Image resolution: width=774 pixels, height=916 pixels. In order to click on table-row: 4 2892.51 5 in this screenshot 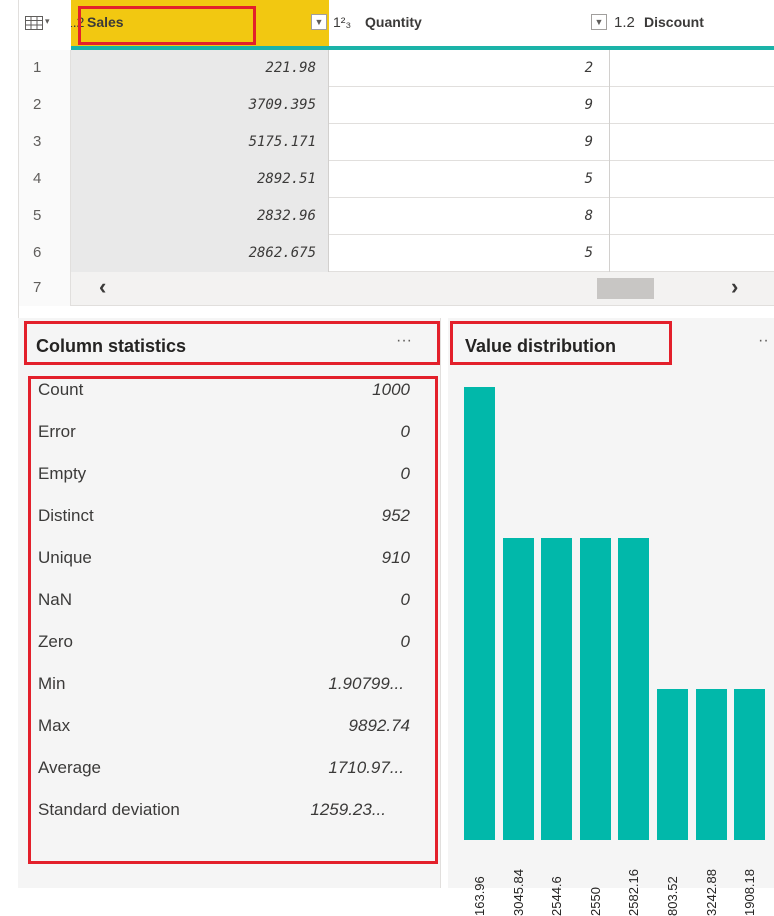, I will do `click(396, 179)`.